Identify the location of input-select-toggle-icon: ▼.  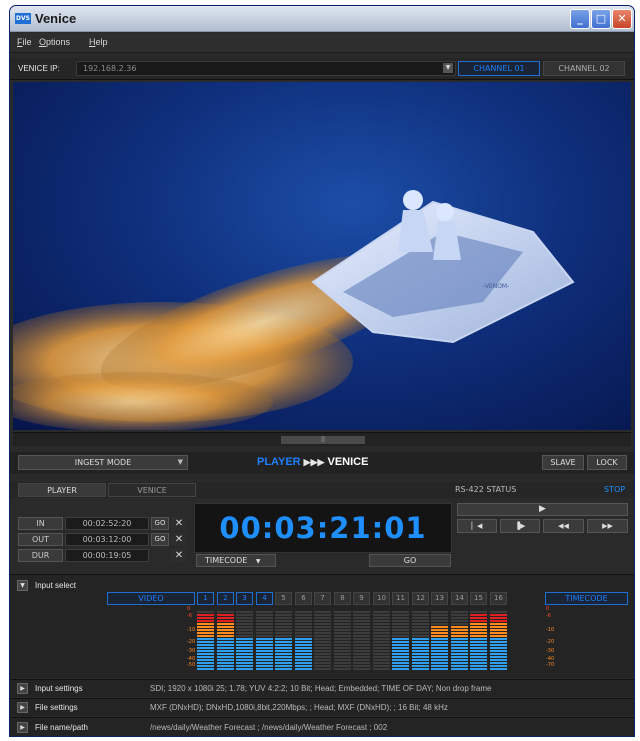
(22, 585).